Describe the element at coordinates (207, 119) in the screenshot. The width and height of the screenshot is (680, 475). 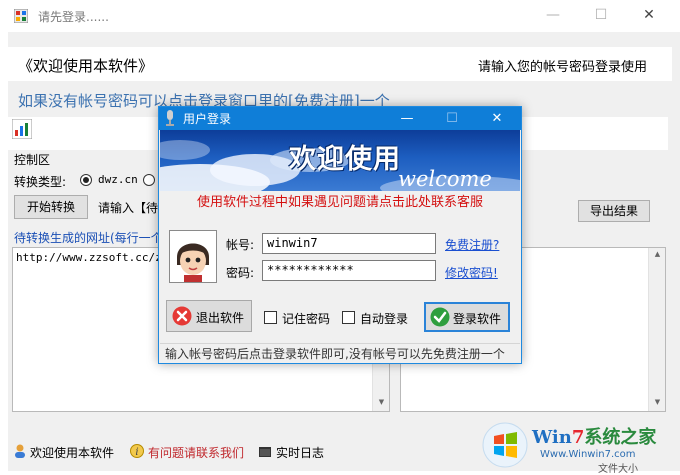
I see `dialog-title: 用户登录` at that location.